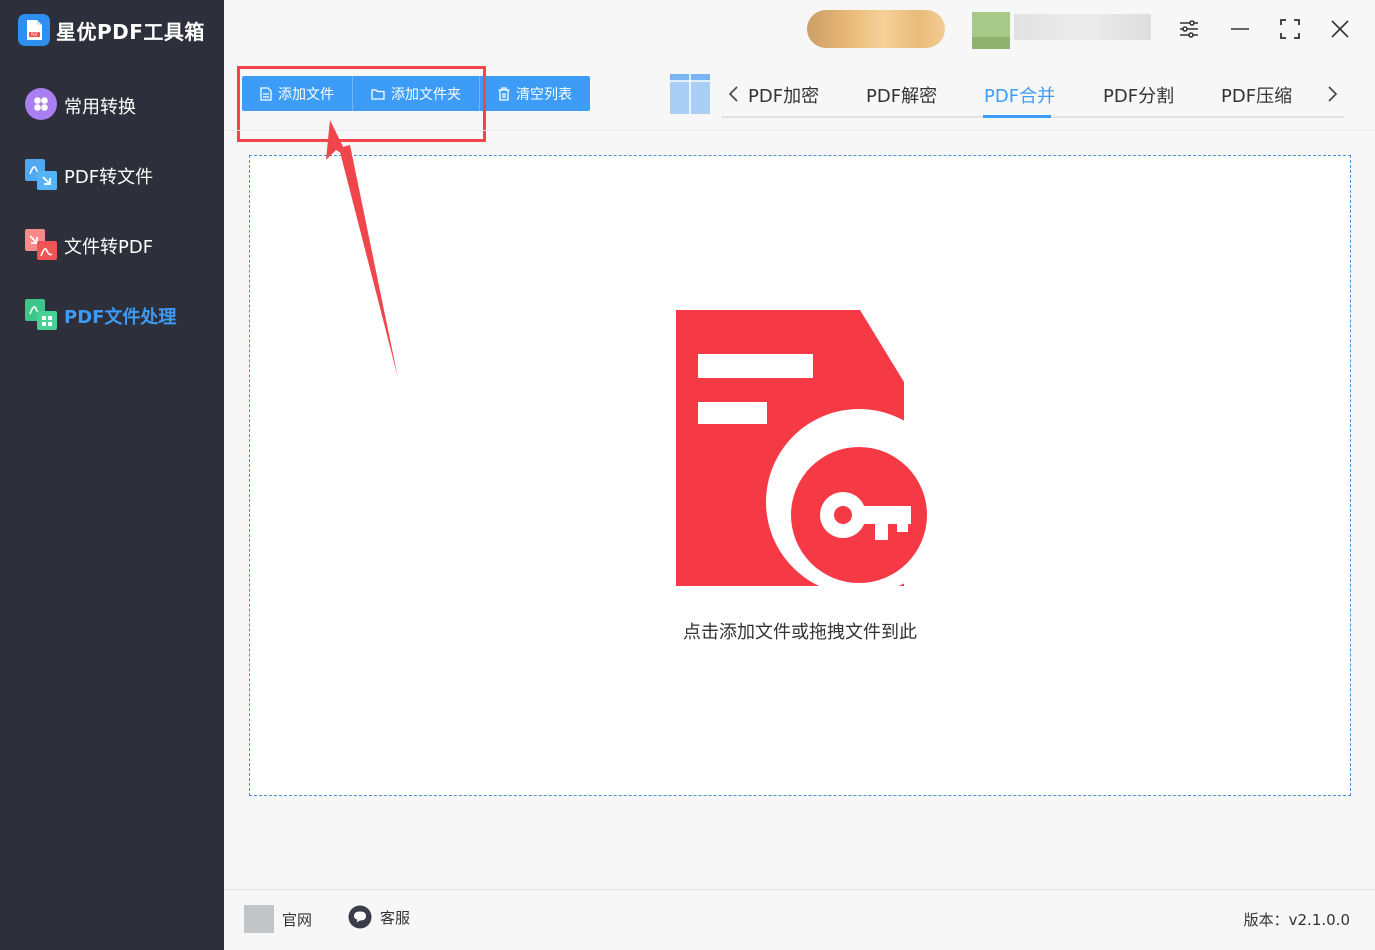 This screenshot has height=950, width=1375. I want to click on avatar-shade, so click(991, 43).